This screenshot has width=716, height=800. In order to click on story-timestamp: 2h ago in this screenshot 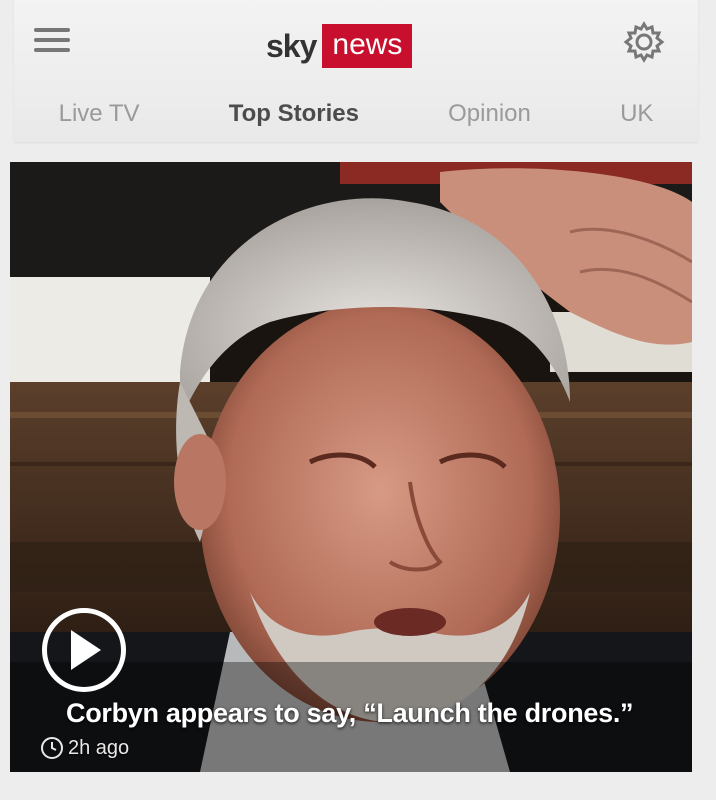, I will do `click(84, 748)`.